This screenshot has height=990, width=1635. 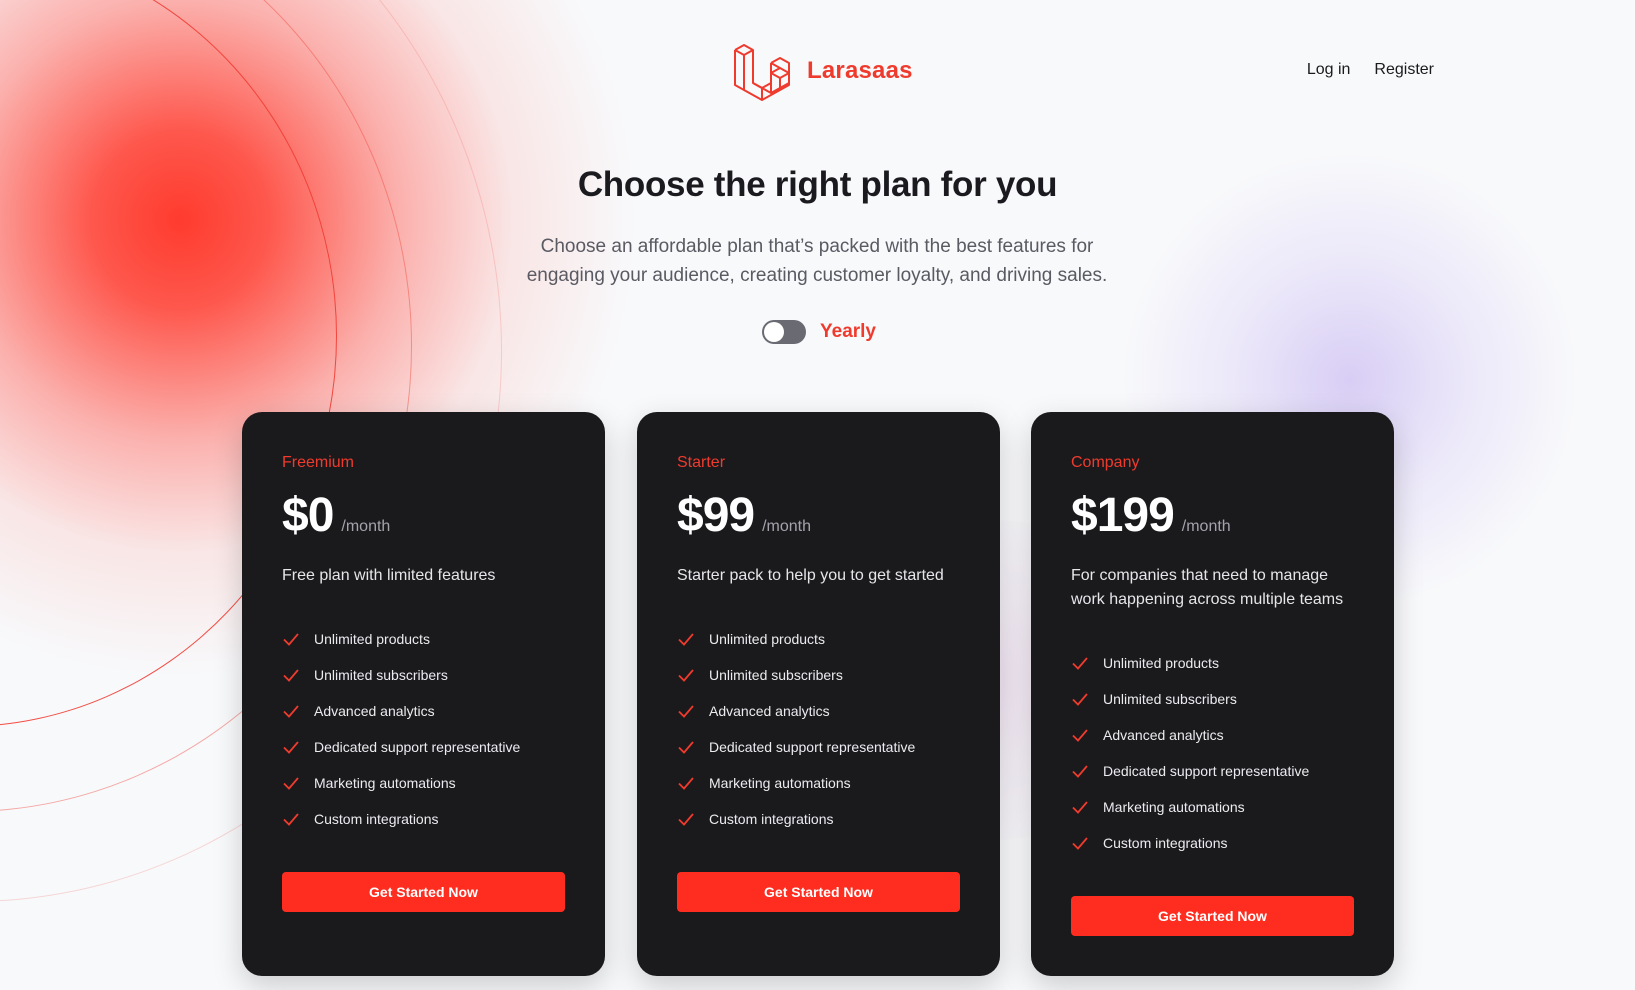 I want to click on plan-name: Company, so click(x=1105, y=462).